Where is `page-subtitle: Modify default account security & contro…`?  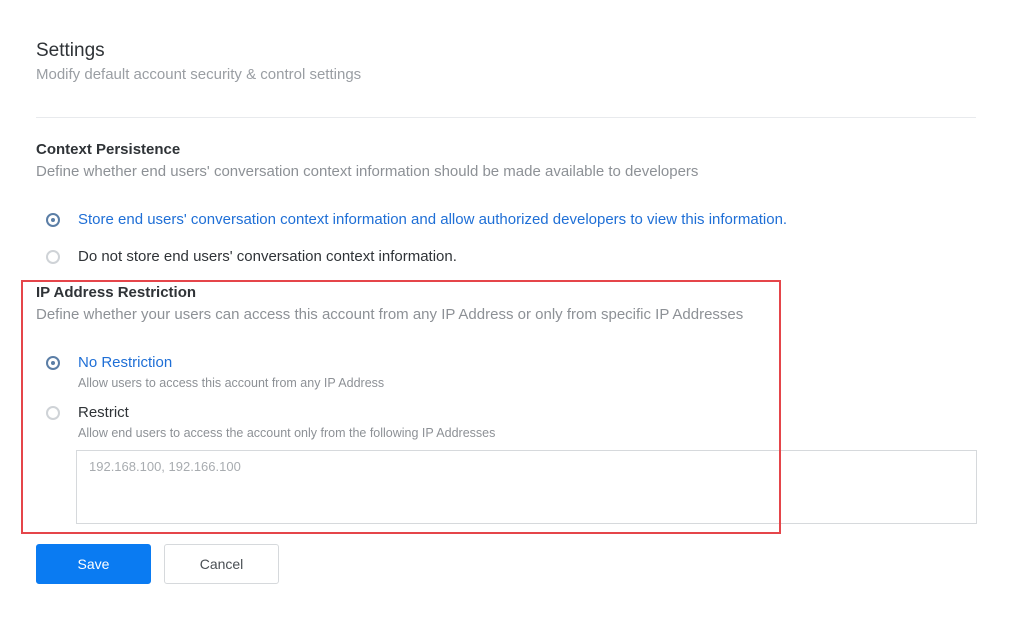 page-subtitle: Modify default account security & contro… is located at coordinates (199, 74).